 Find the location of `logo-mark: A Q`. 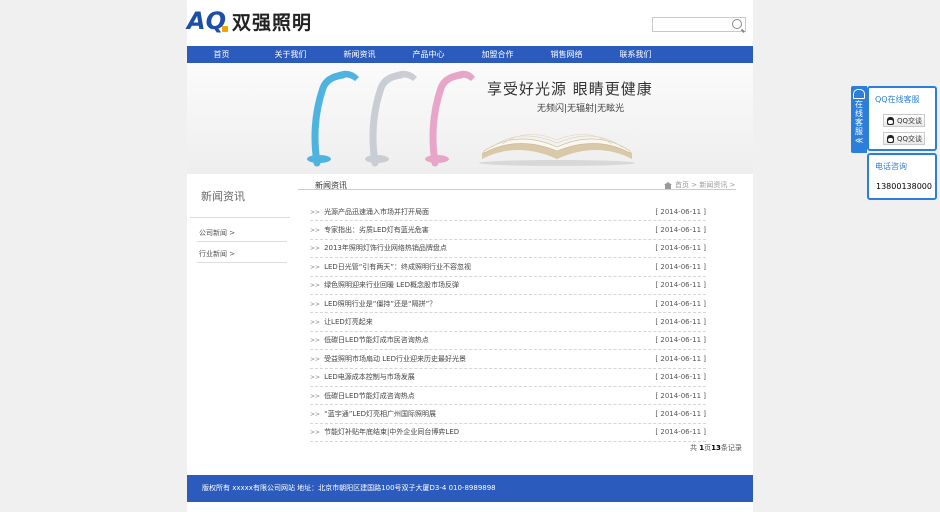

logo-mark: A Q is located at coordinates (208, 21).